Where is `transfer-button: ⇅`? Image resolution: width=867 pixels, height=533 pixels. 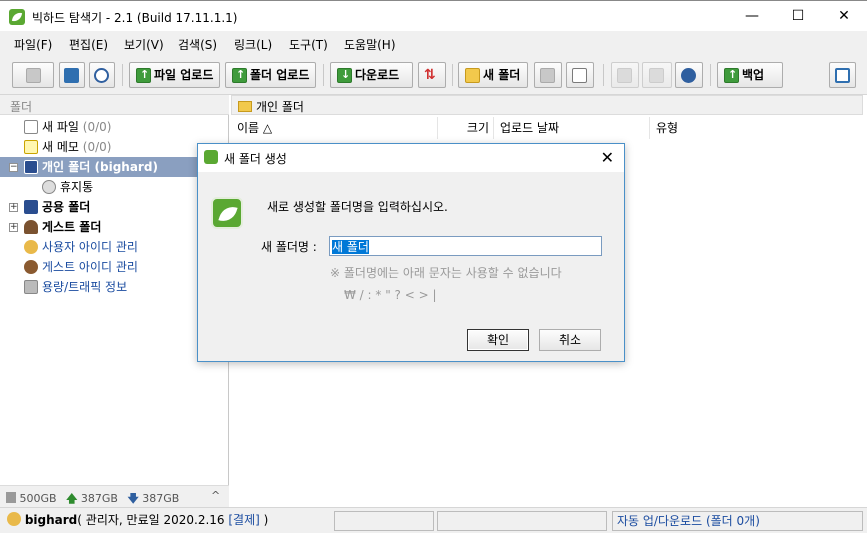
transfer-button: ⇅ is located at coordinates (432, 75).